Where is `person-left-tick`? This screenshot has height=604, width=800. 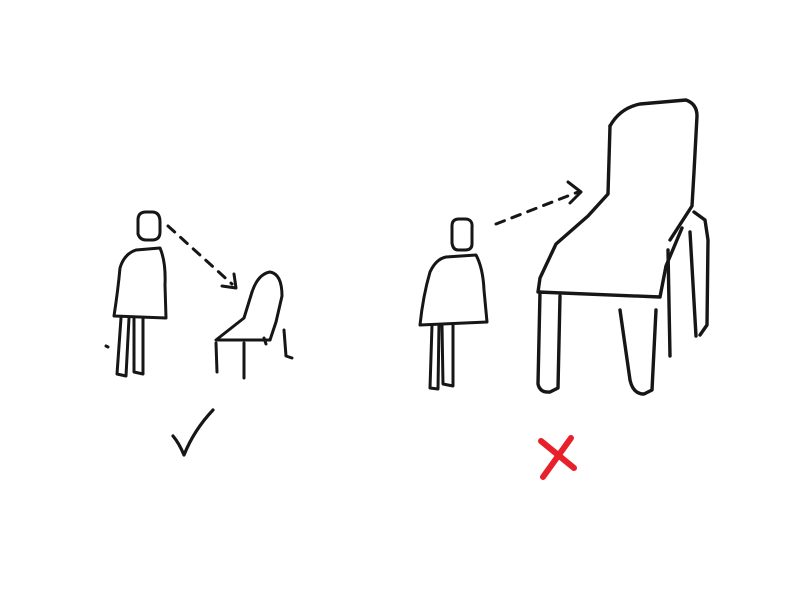
person-left-tick is located at coordinates (107, 346).